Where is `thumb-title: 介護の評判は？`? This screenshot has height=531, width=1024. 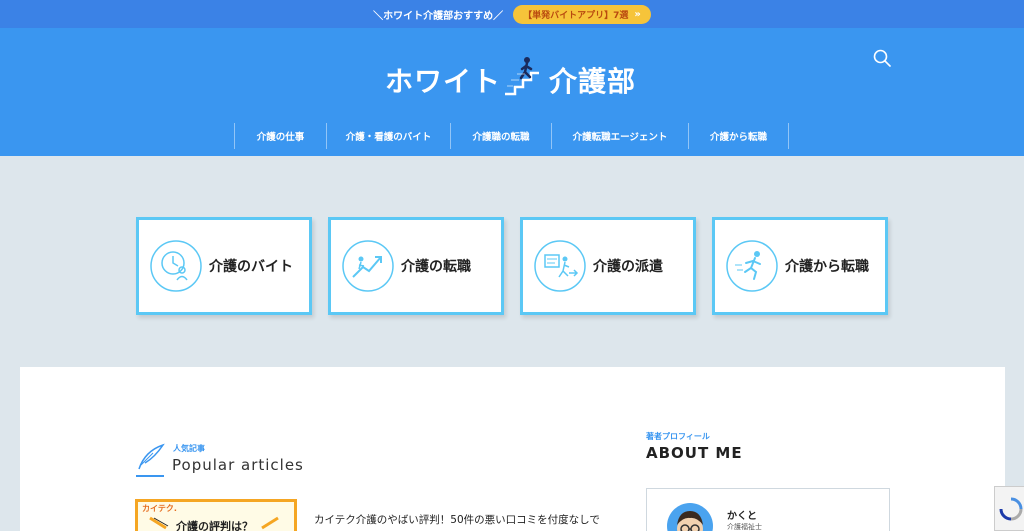 thumb-title: 介護の評判は？ is located at coordinates (214, 525).